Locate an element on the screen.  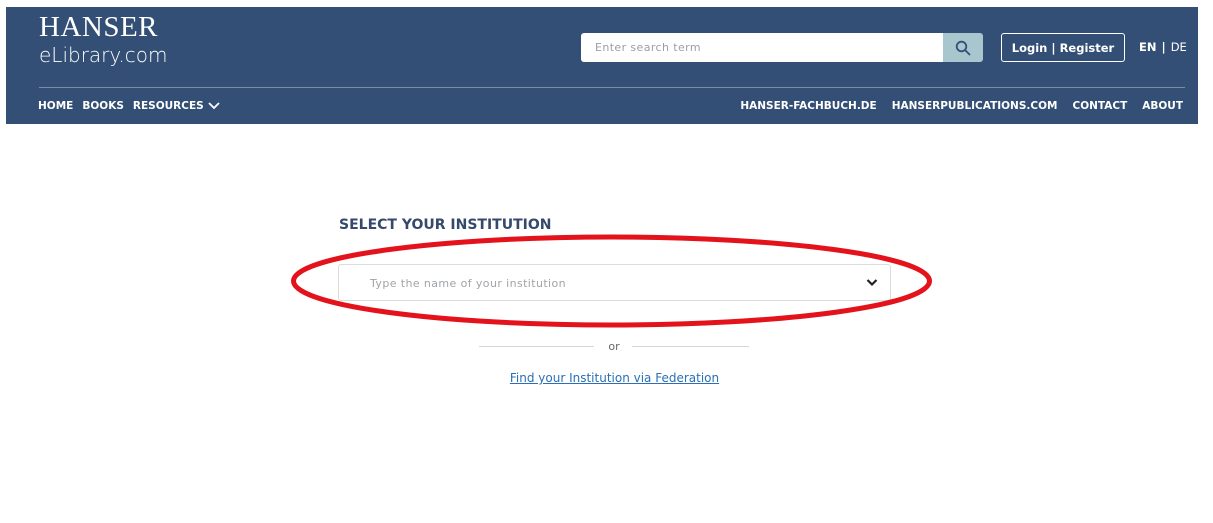
nav-books: BOOKS is located at coordinates (103, 106).